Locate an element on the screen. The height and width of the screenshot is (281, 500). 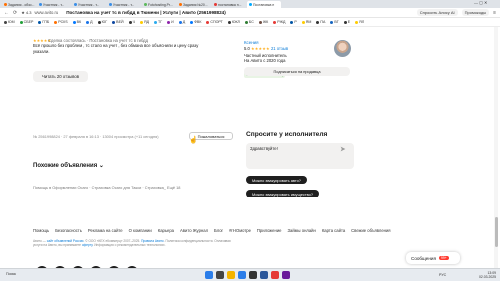
bookmark-item: ЯЛ is located at coordinates (359, 22).